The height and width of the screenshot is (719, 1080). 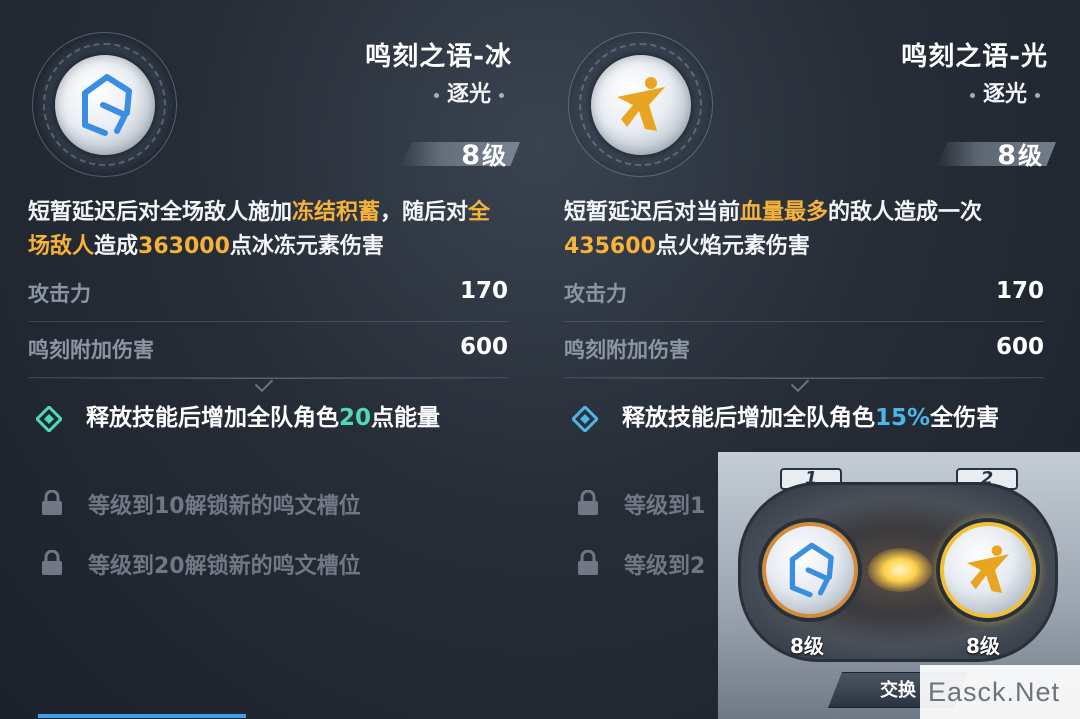 What do you see at coordinates (983, 646) in the screenshot?
I see `slot-2-level: 8级` at bounding box center [983, 646].